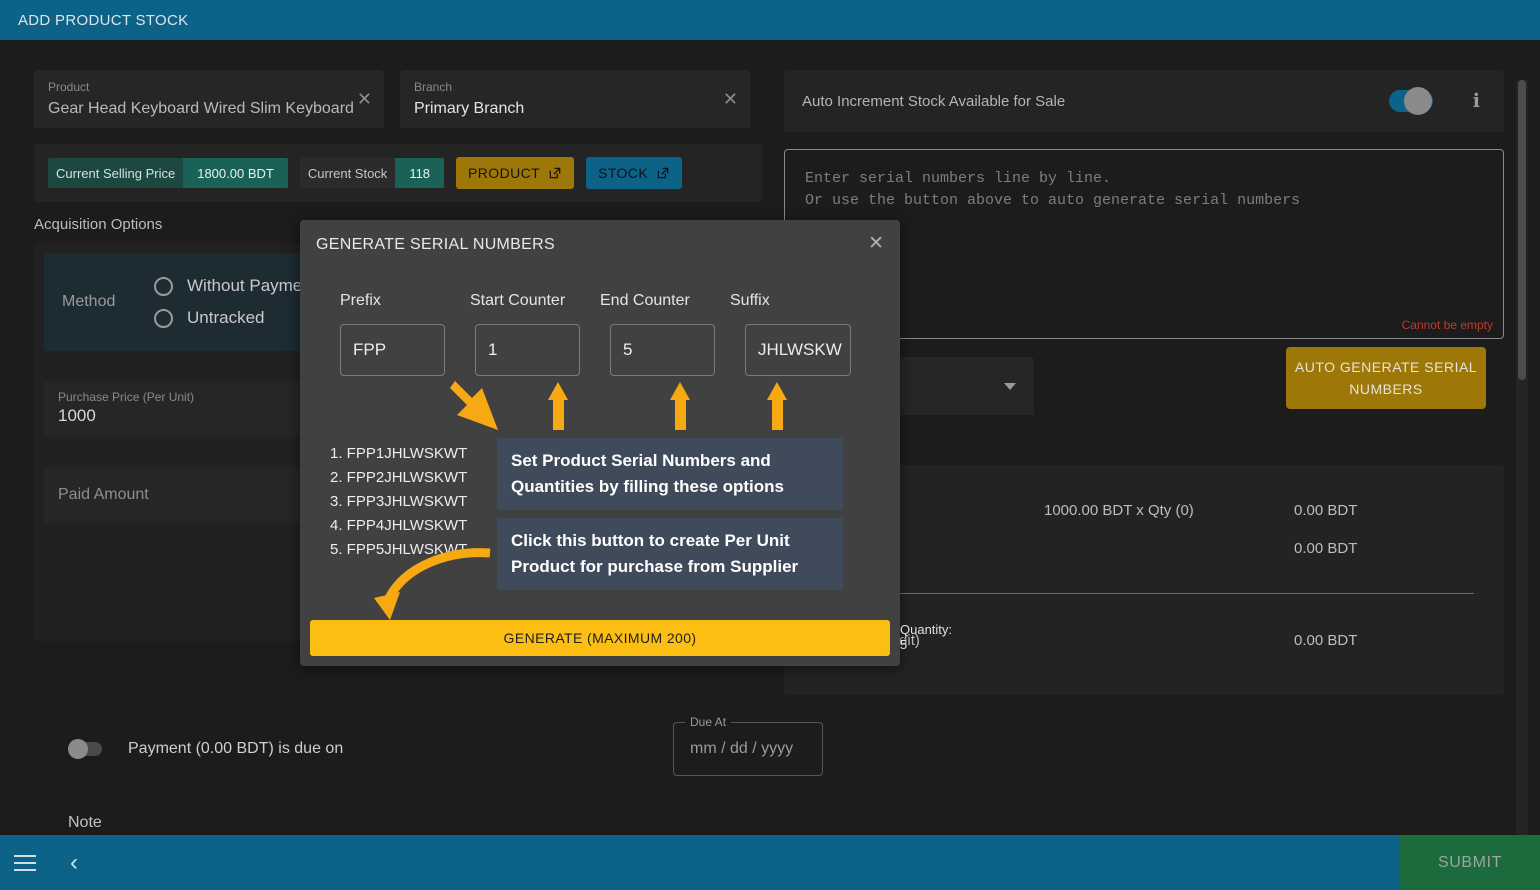 This screenshot has width=1540, height=890. What do you see at coordinates (662, 350) in the screenshot?
I see `end-counter-input: 5` at bounding box center [662, 350].